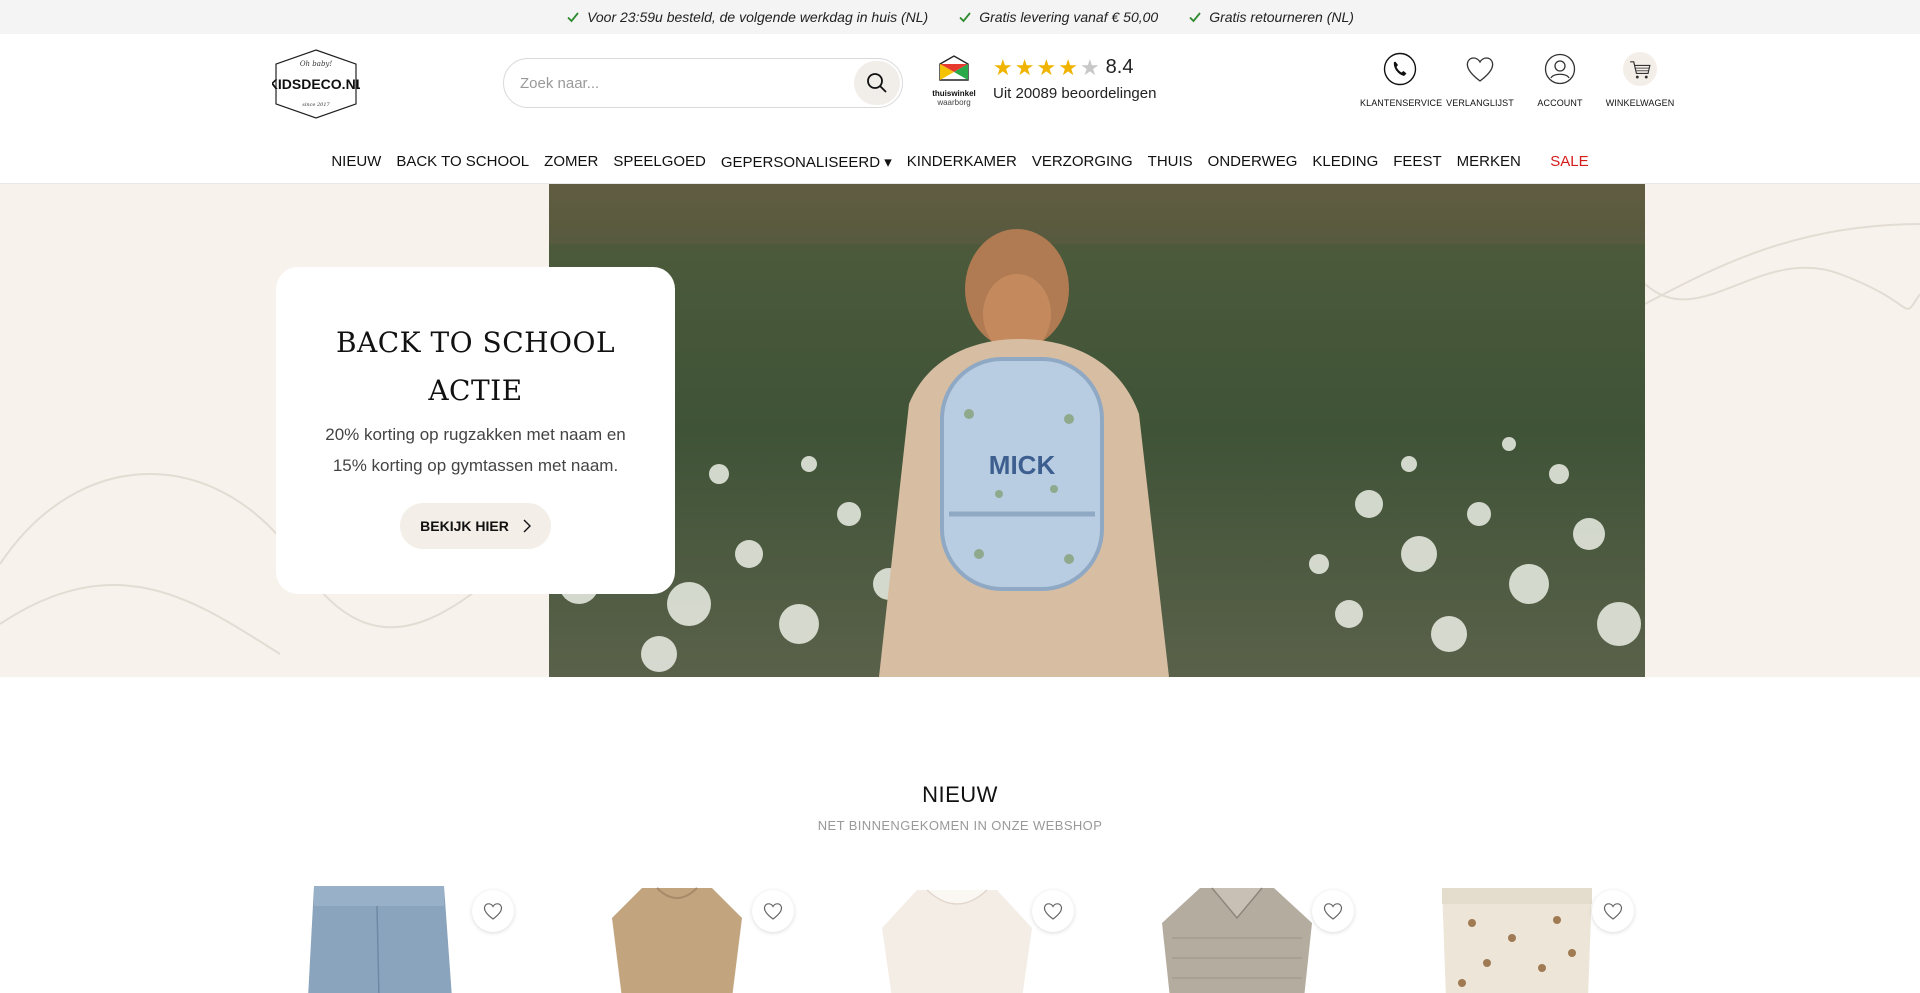 This screenshot has height=993, width=1920. What do you see at coordinates (1281, 17) in the screenshot?
I see `usp-text: Gratis retourneren (NL)` at bounding box center [1281, 17].